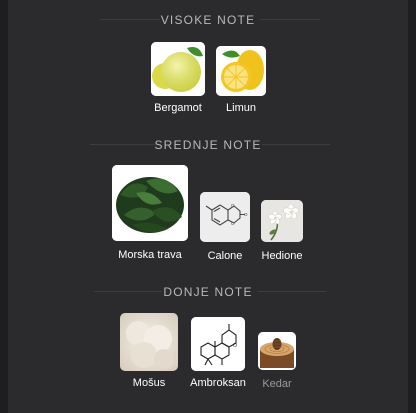  Describe the element at coordinates (282, 256) in the screenshot. I see `note-label: Hedione` at that location.